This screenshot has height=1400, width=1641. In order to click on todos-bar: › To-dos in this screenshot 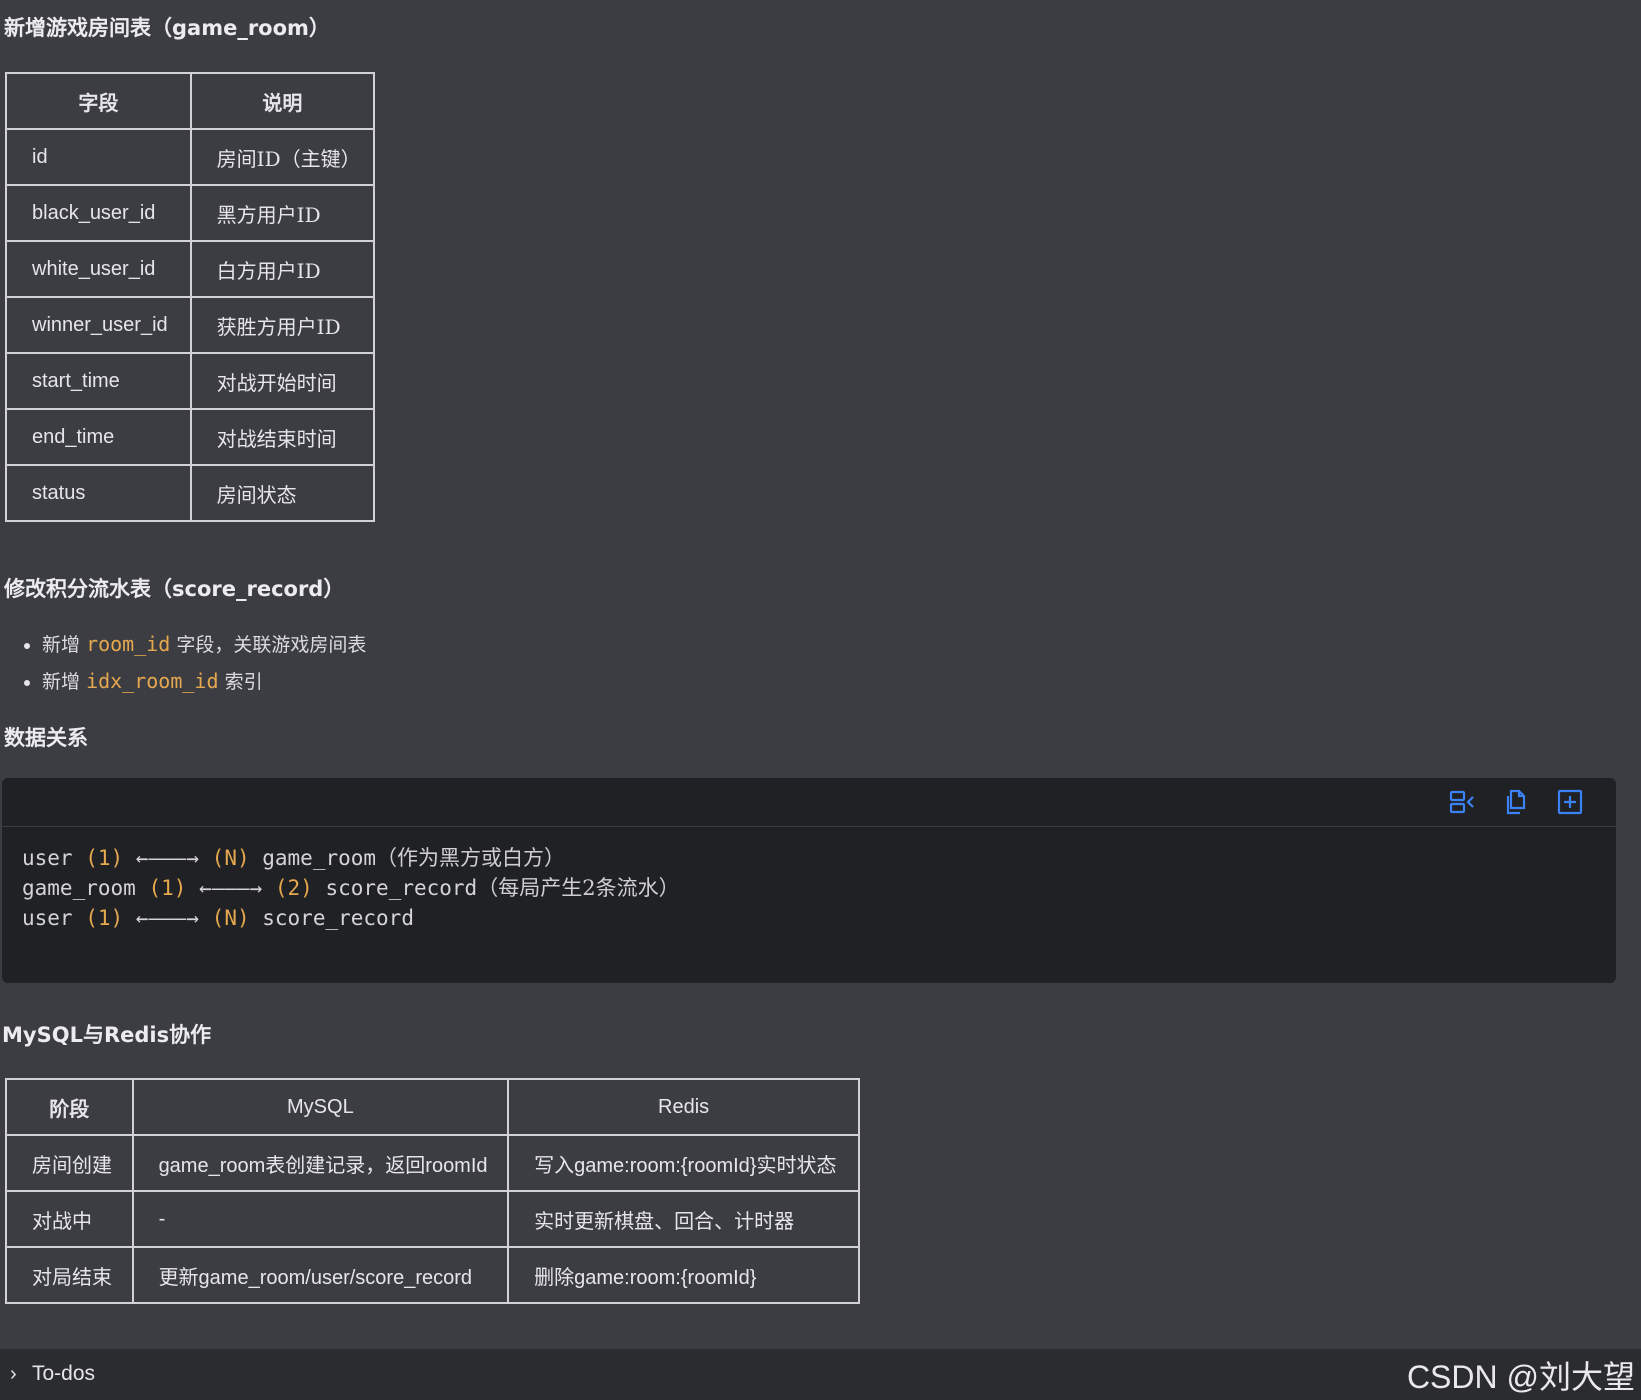, I will do `click(820, 1374)`.